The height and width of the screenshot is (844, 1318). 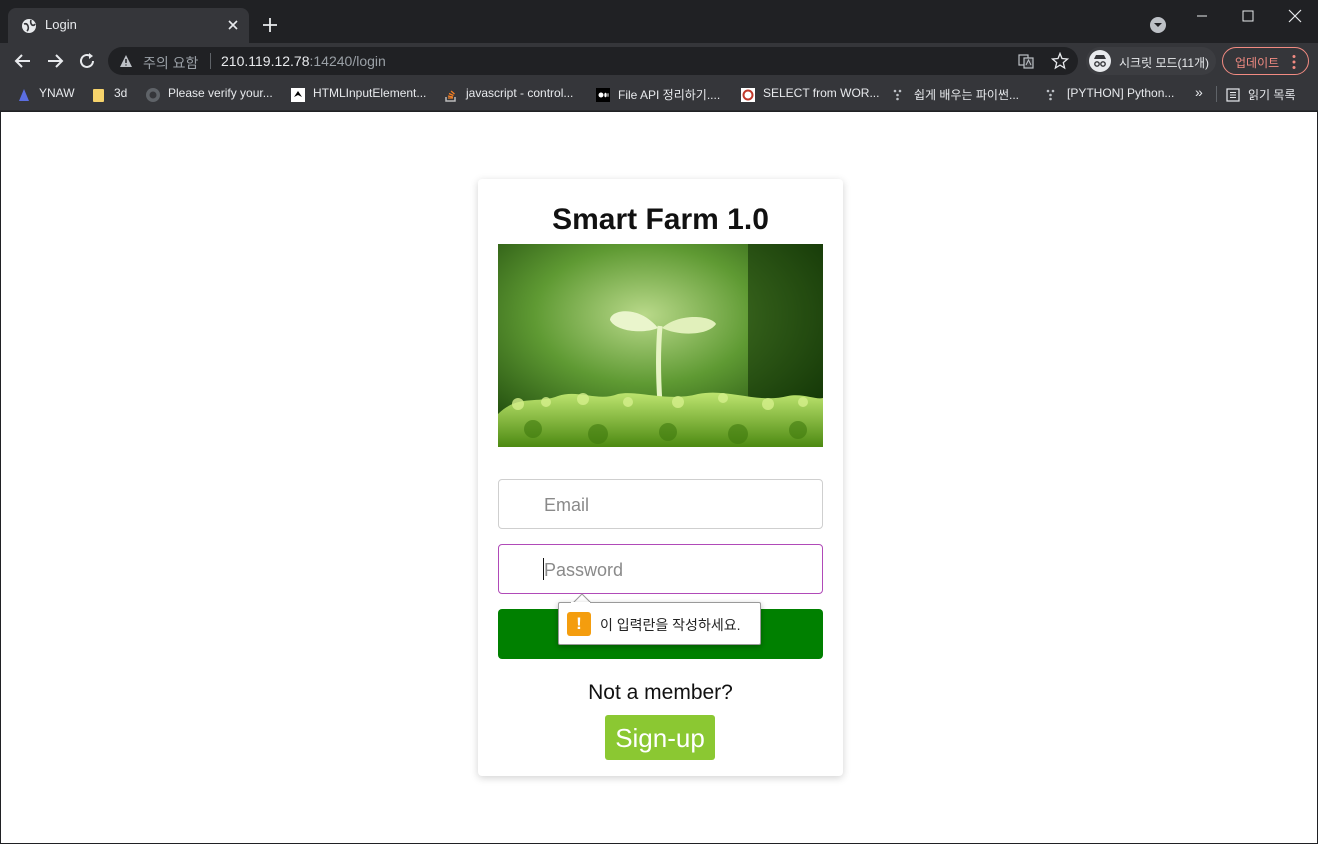 What do you see at coordinates (1199, 92) in the screenshot?
I see `more-bookmarks-button: »` at bounding box center [1199, 92].